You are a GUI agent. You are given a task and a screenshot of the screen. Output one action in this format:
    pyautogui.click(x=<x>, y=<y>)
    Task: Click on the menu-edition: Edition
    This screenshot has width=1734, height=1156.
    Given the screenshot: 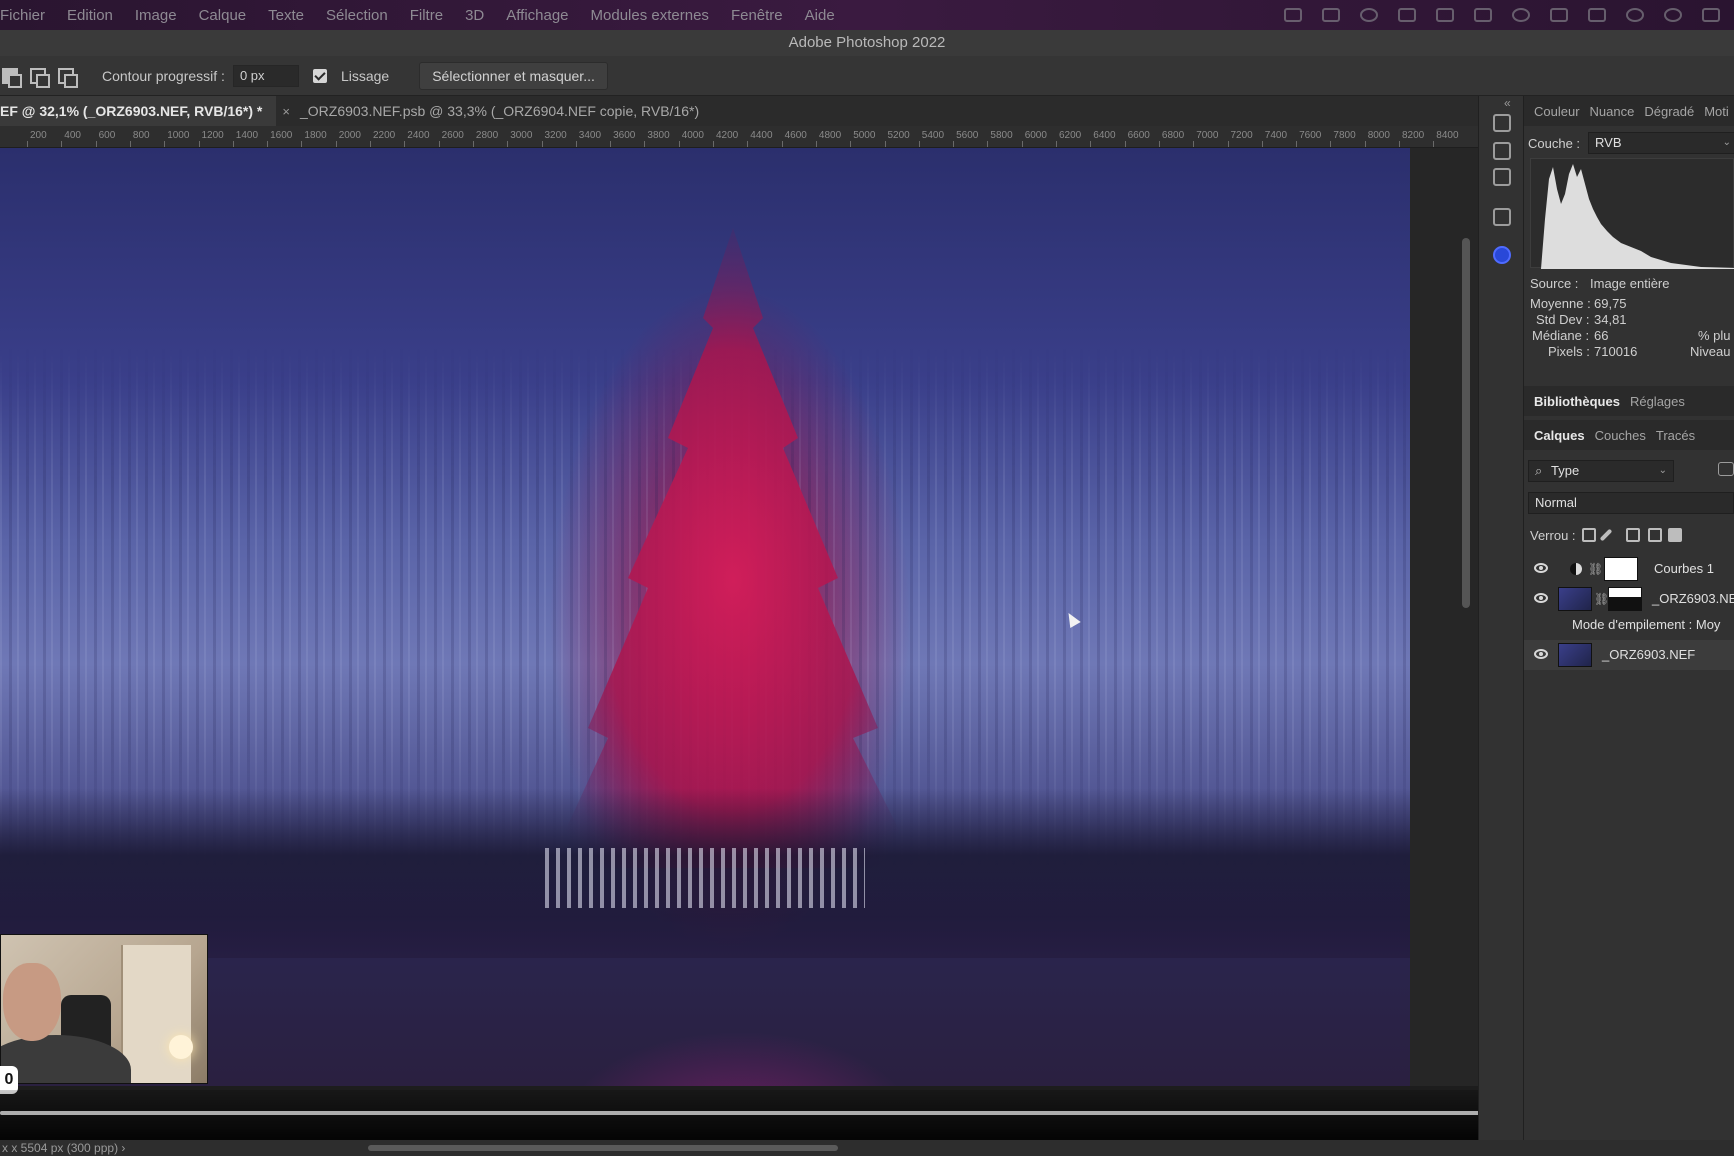 What is the action you would take?
    pyautogui.click(x=90, y=15)
    